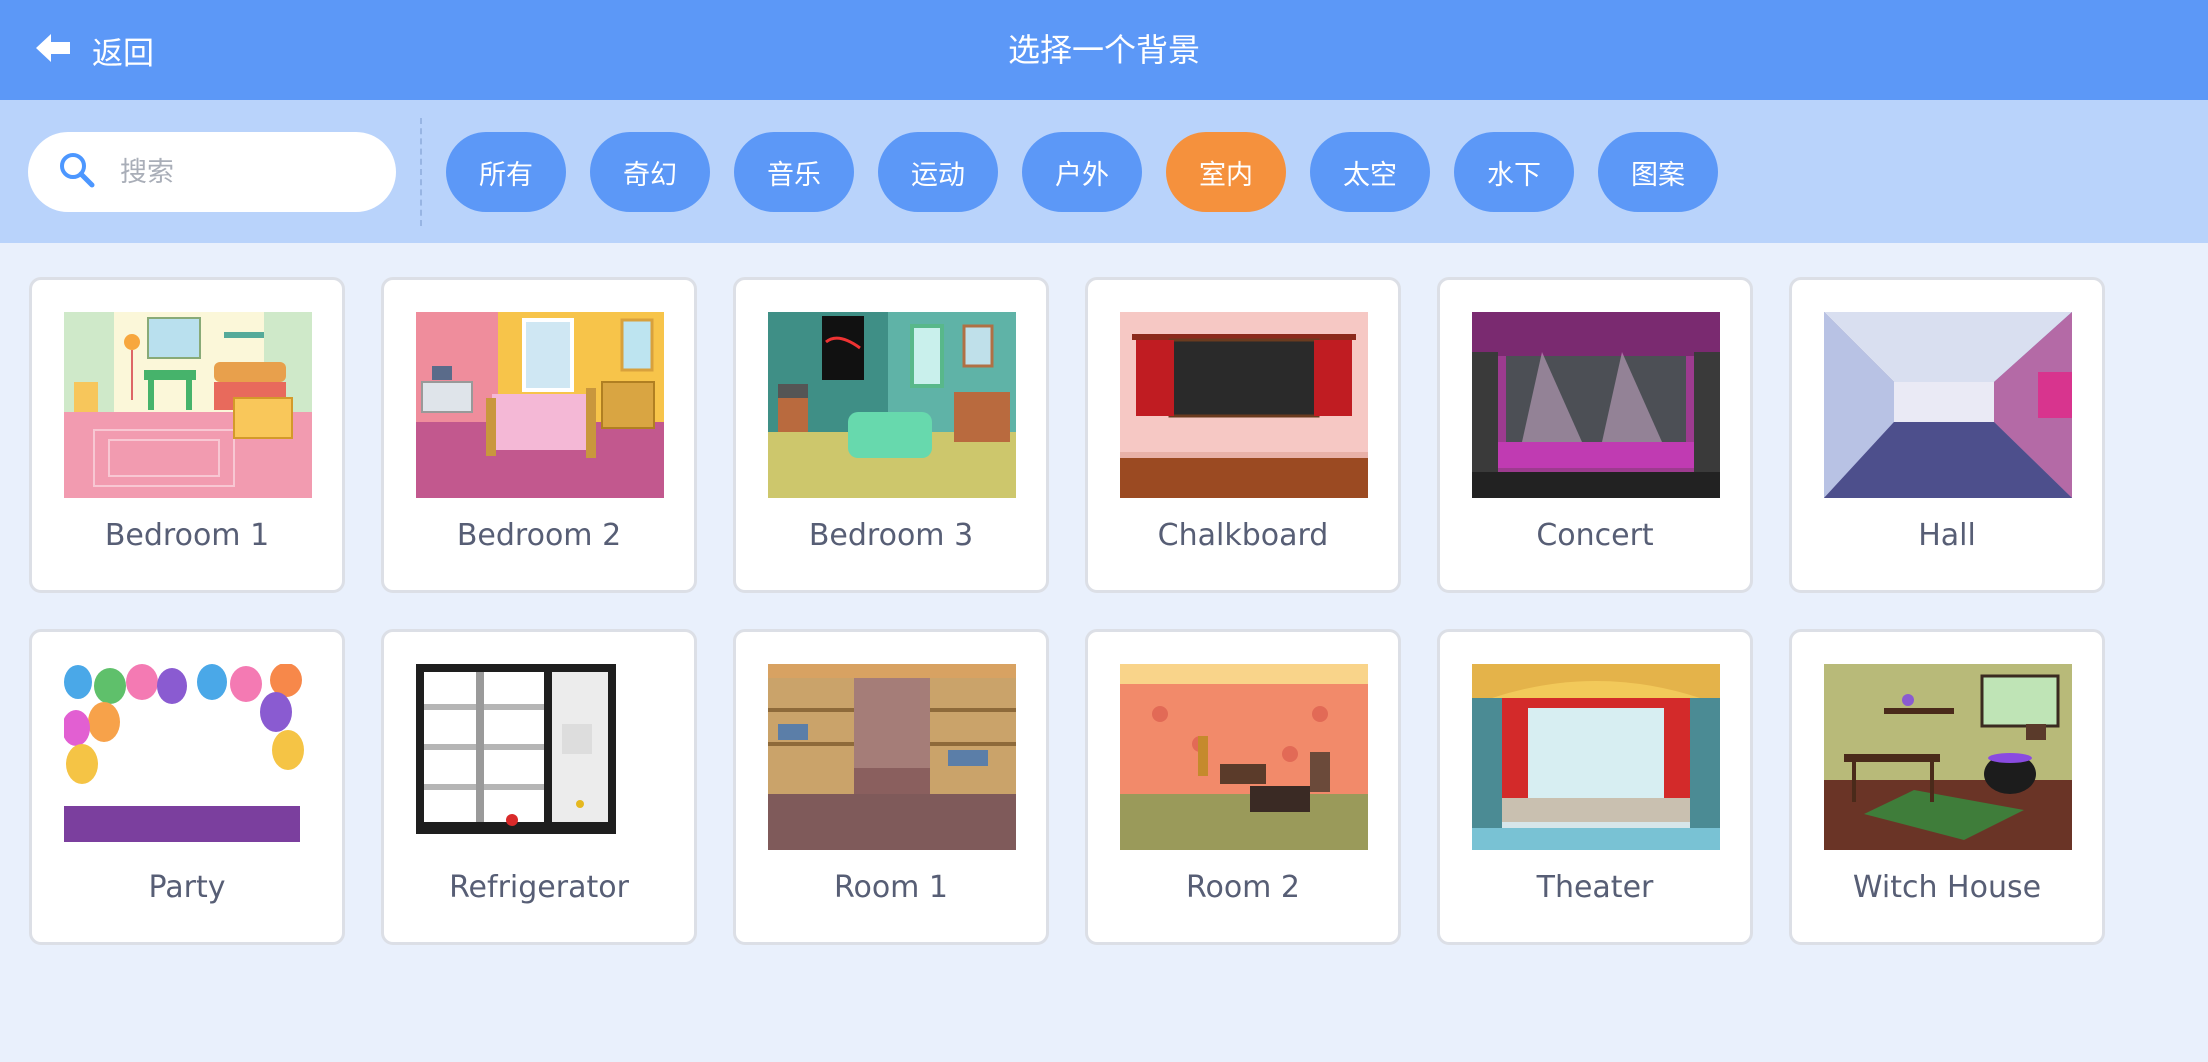  What do you see at coordinates (650, 172) in the screenshot?
I see `tag-fantasy: 奇幻` at bounding box center [650, 172].